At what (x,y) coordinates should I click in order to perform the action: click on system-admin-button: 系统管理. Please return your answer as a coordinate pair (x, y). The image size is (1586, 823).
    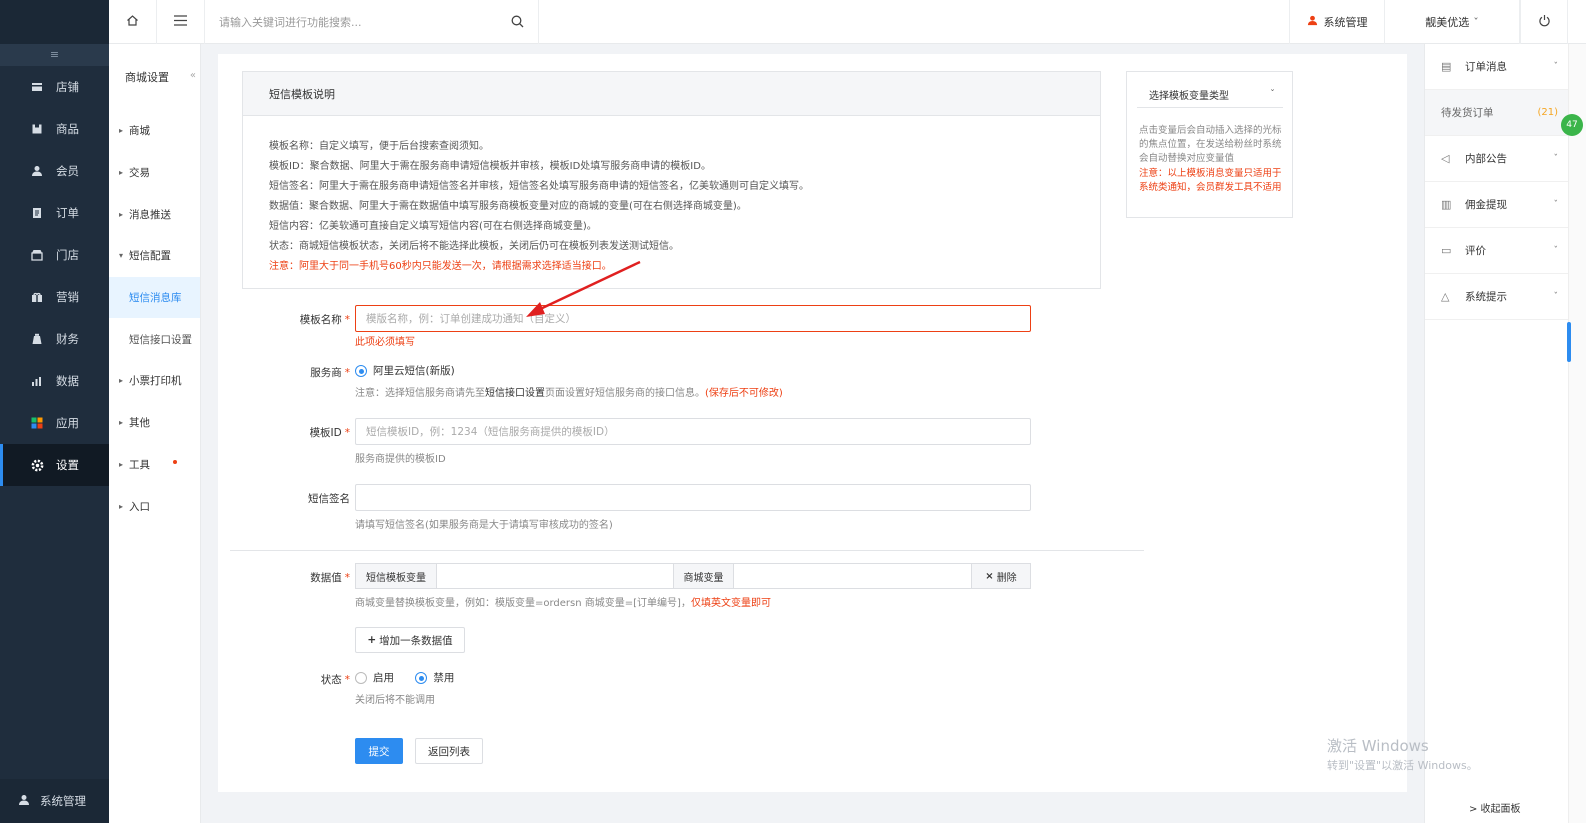
    Looking at the image, I should click on (1337, 22).